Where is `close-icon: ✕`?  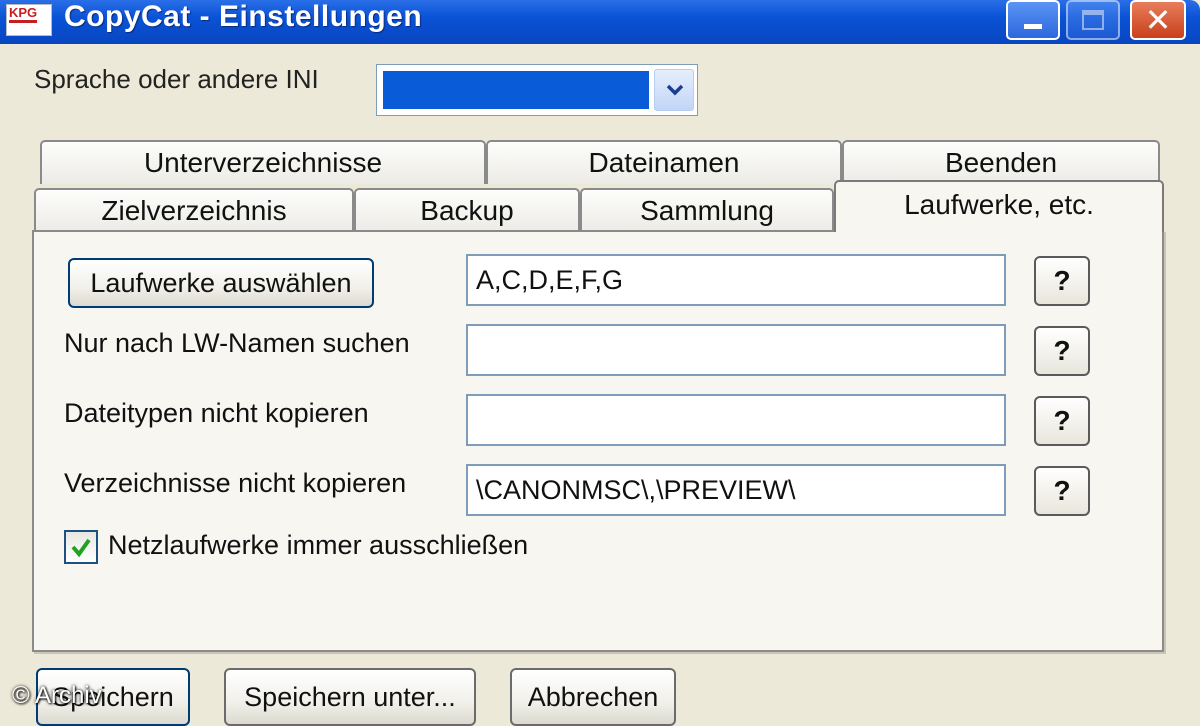
close-icon: ✕ is located at coordinates (1158, 20).